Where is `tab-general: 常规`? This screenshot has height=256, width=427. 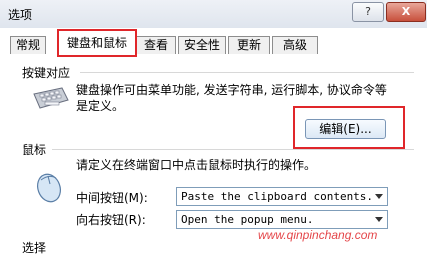 tab-general: 常规 is located at coordinates (28, 45).